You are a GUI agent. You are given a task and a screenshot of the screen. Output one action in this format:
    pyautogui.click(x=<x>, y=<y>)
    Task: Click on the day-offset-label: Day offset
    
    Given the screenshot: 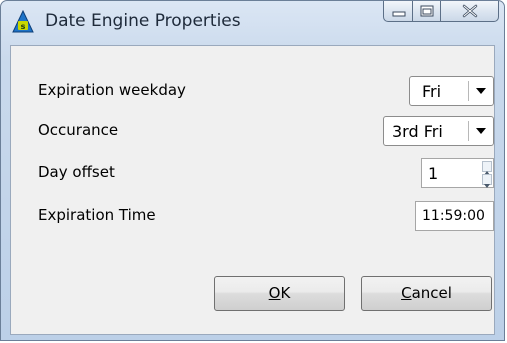 What is the action you would take?
    pyautogui.click(x=76, y=172)
    